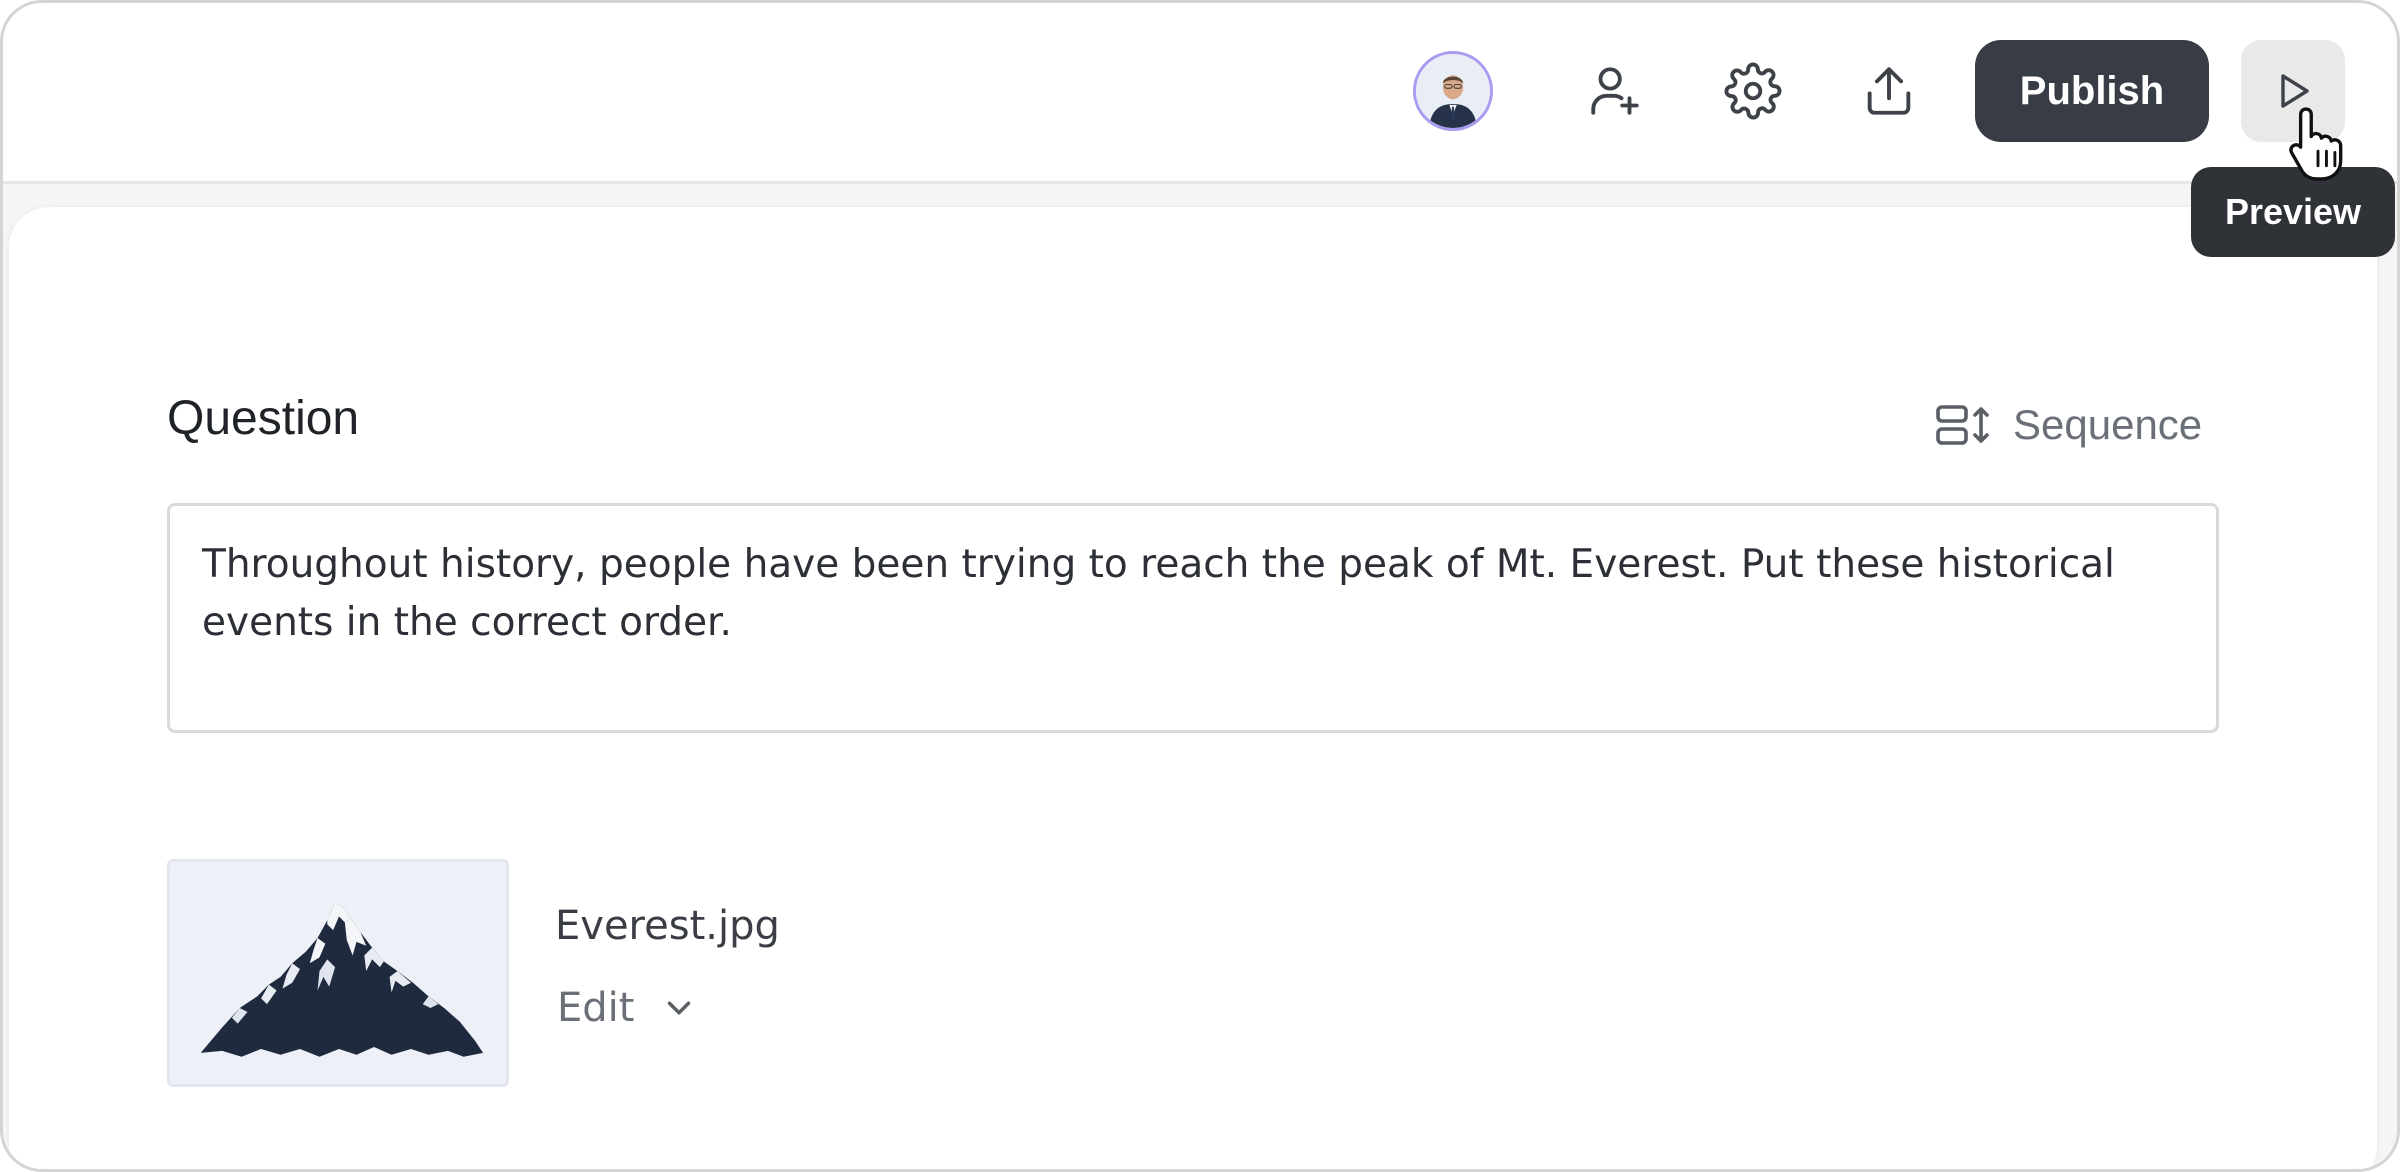  Describe the element at coordinates (2108, 424) in the screenshot. I see `question-type-label: Sequence` at that location.